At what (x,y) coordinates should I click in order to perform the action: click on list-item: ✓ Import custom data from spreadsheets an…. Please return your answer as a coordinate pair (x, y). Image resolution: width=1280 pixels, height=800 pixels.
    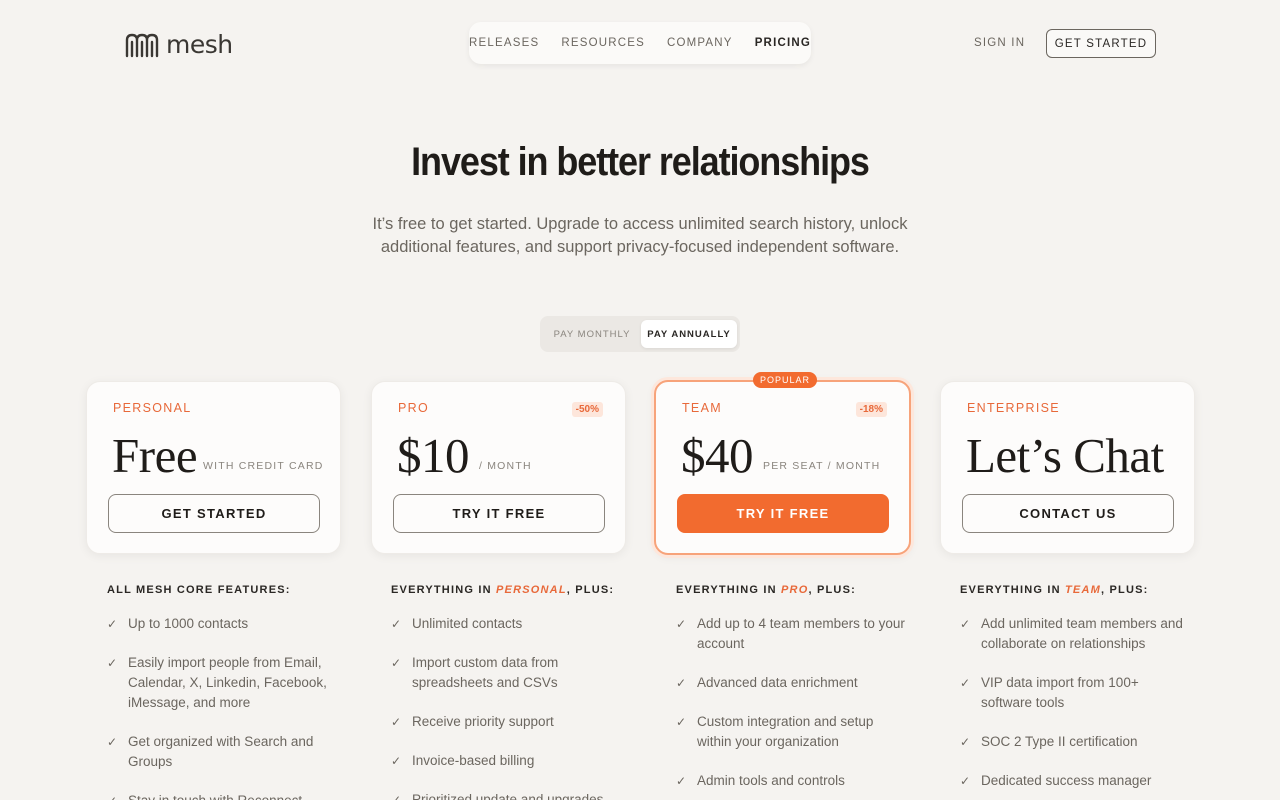
    Looking at the image, I should click on (505, 673).